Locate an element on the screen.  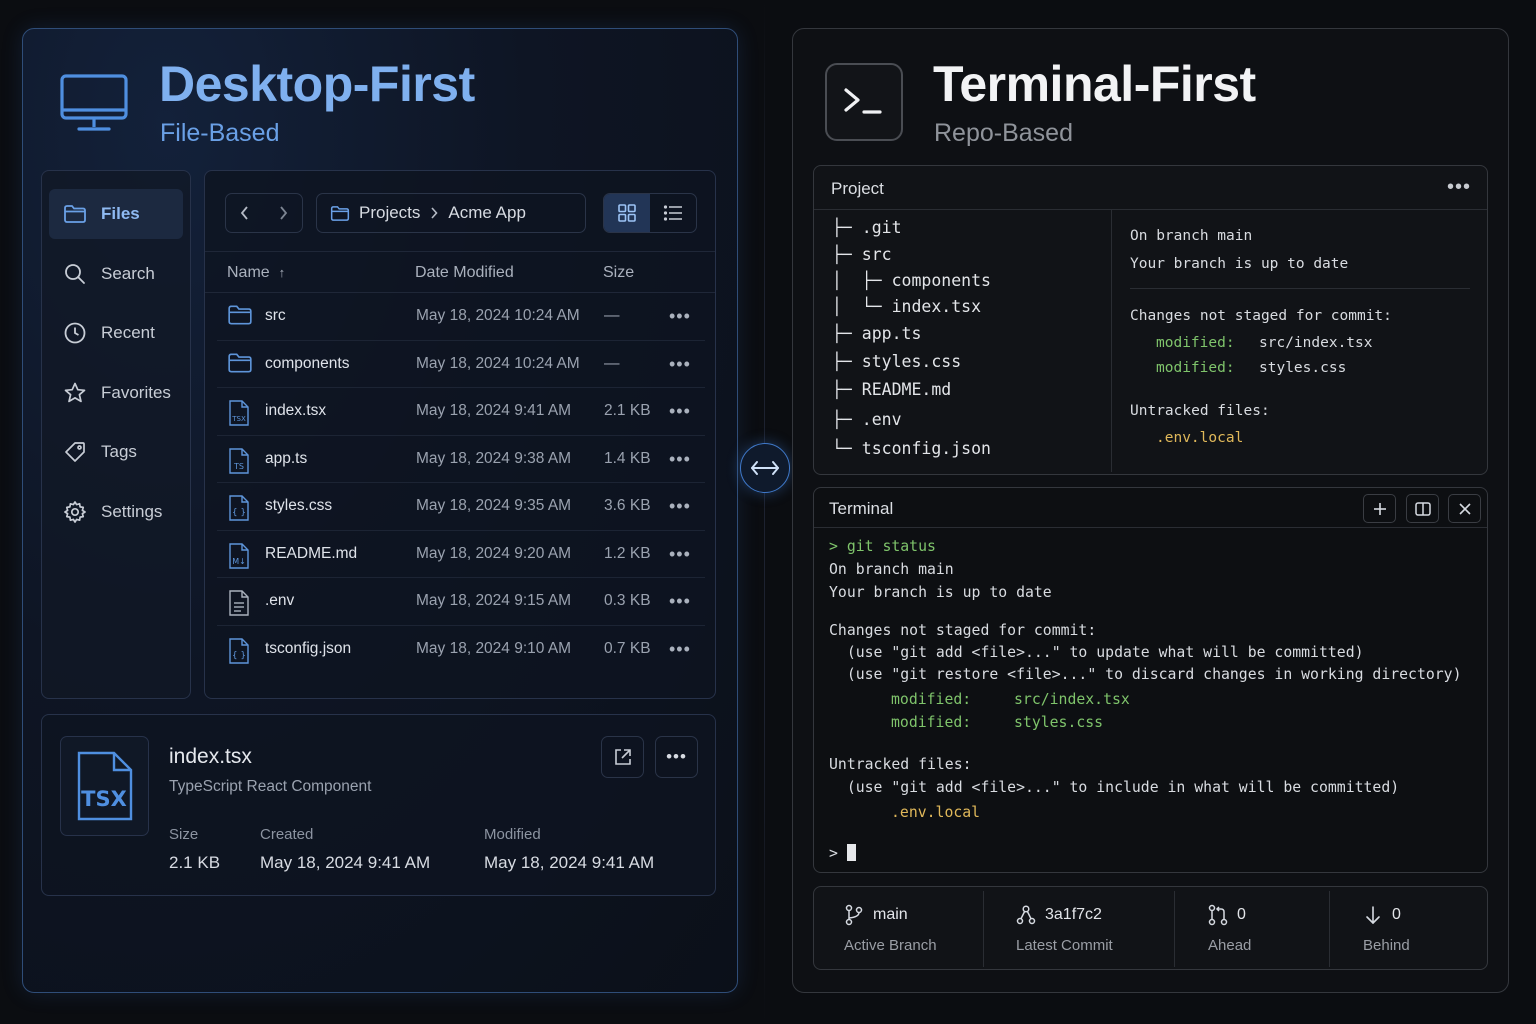
tree-item: ├─ src is located at coordinates (862, 254).